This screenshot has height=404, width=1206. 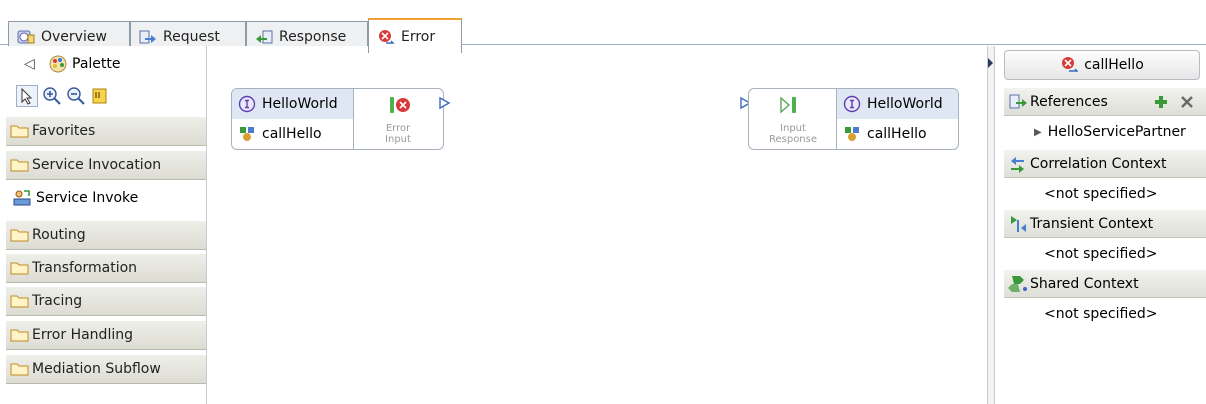 I want to click on callout-node-operation: callHello, so click(x=897, y=134).